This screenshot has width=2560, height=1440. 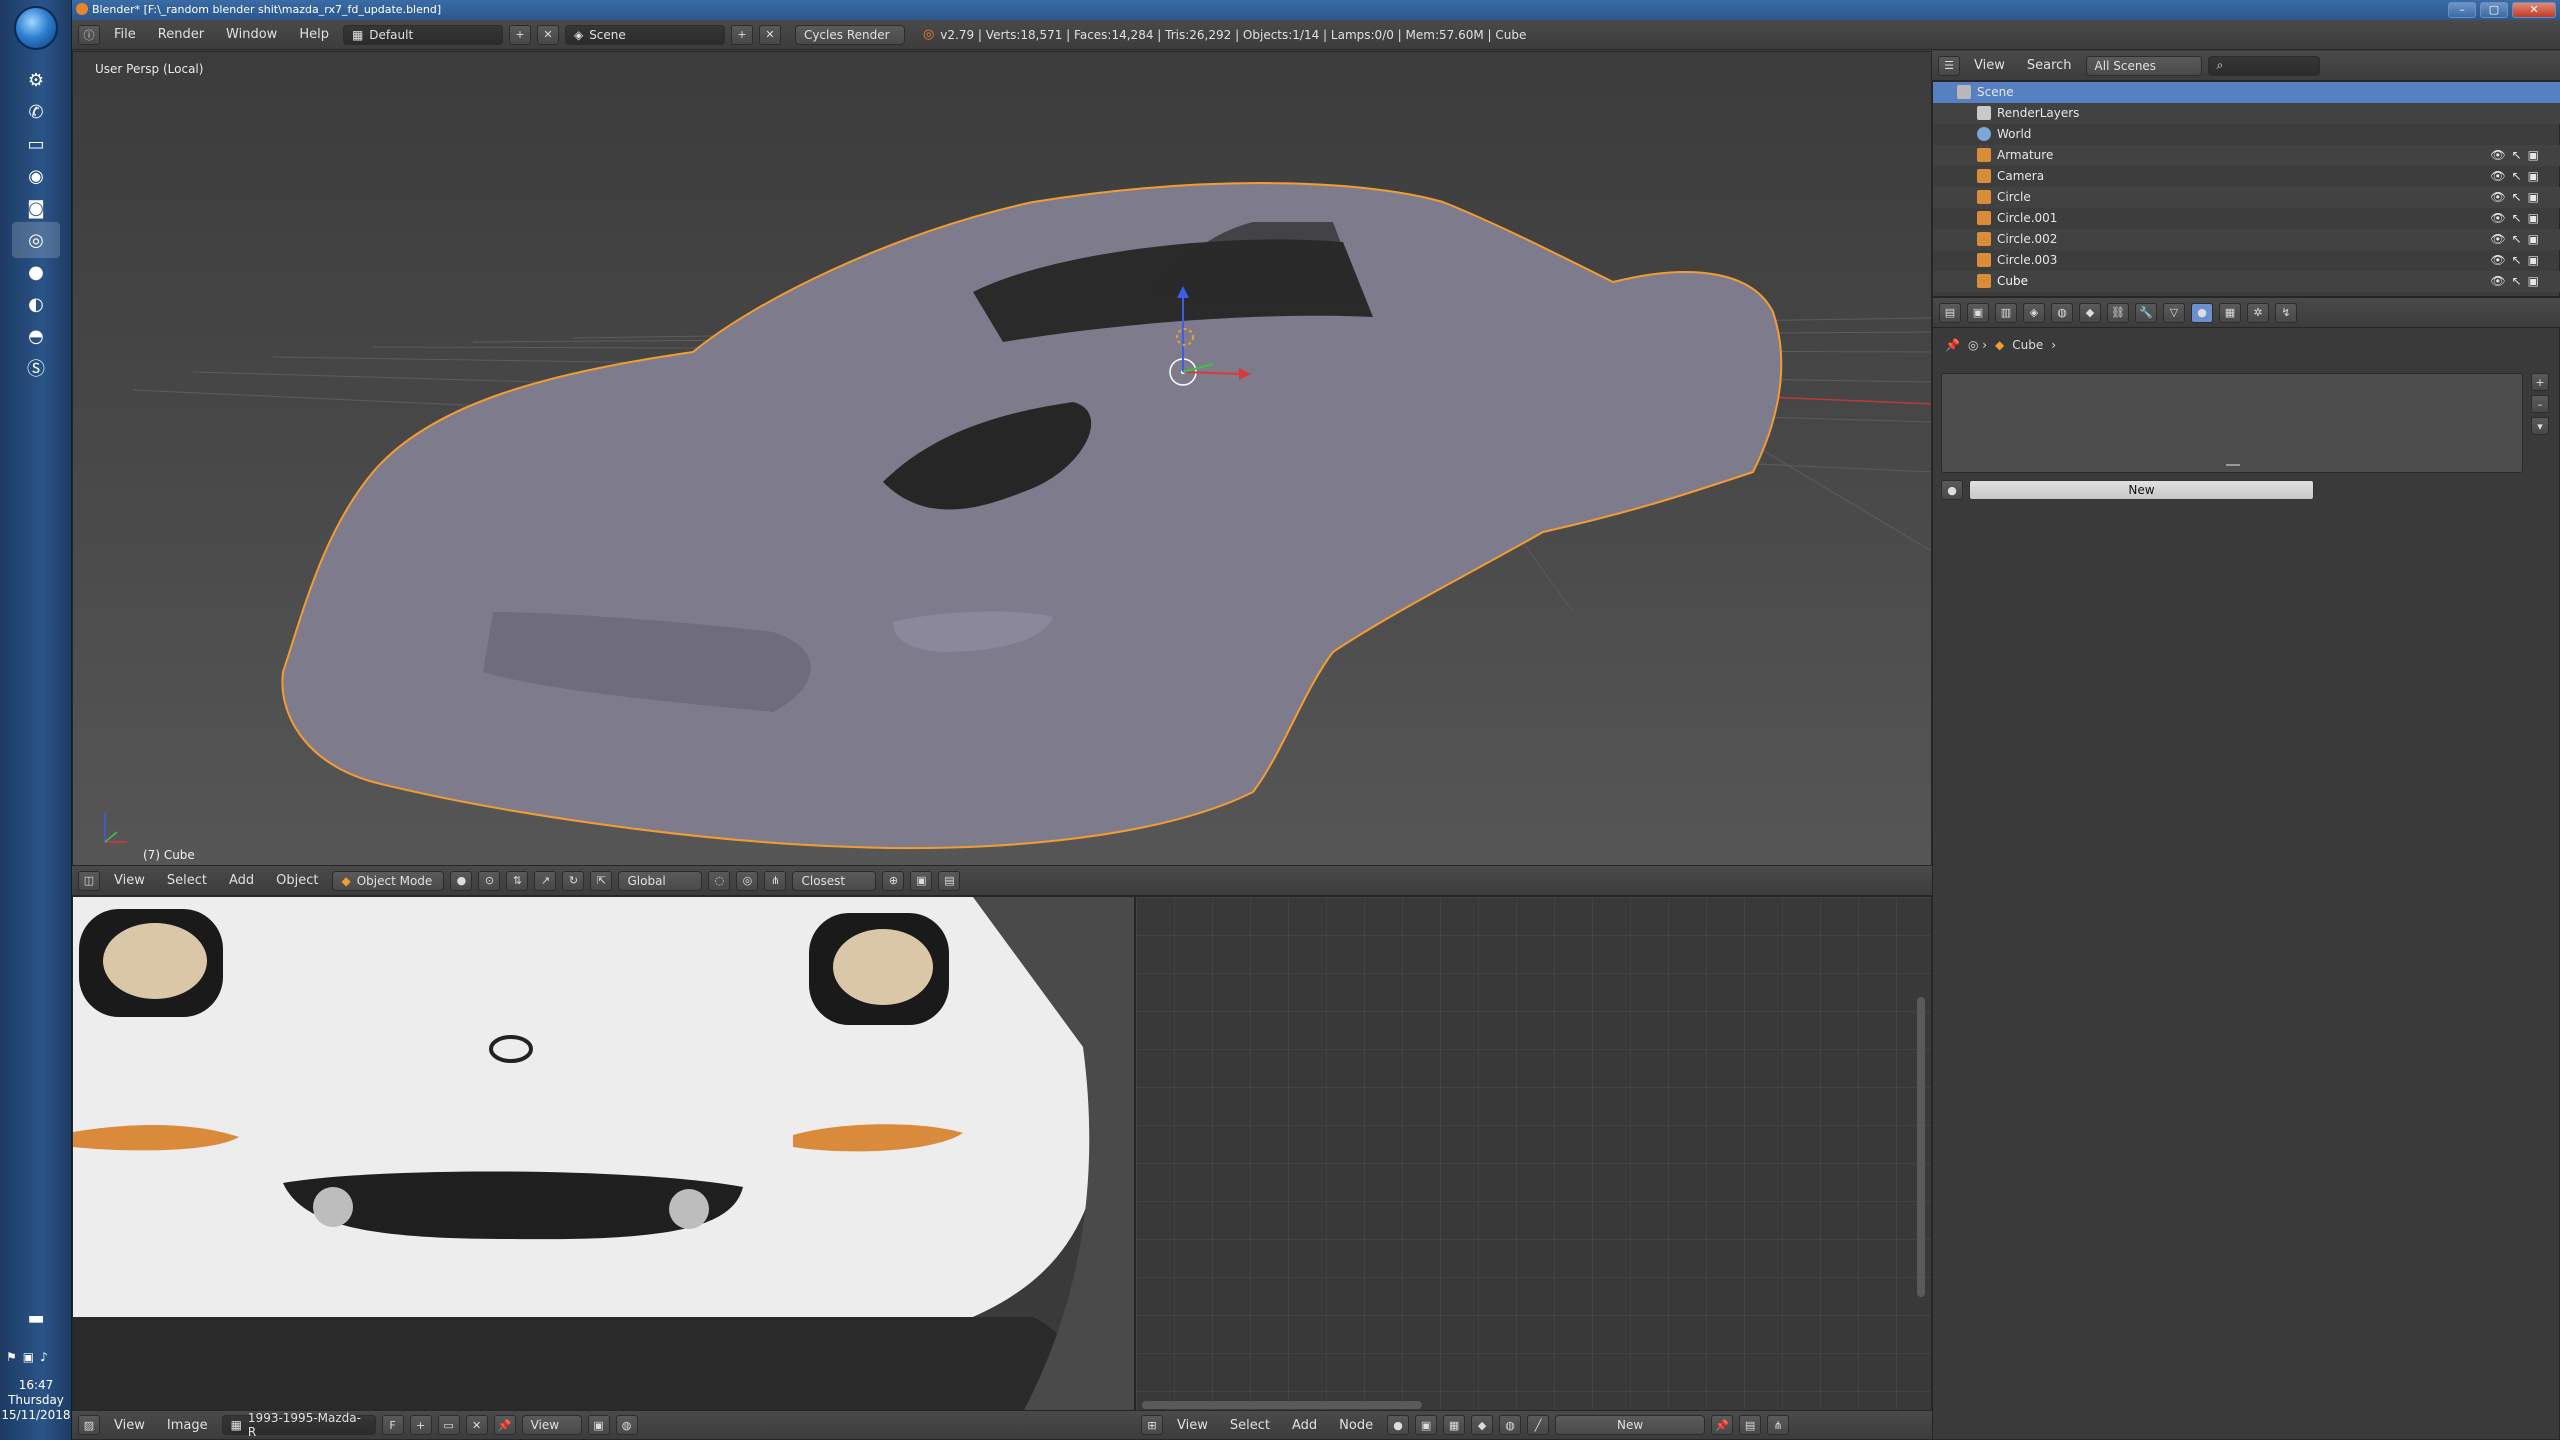 What do you see at coordinates (2246, 260) in the screenshot?
I see `outliner-row-circle-003: Circle.003 👁 ↖ ▣` at bounding box center [2246, 260].